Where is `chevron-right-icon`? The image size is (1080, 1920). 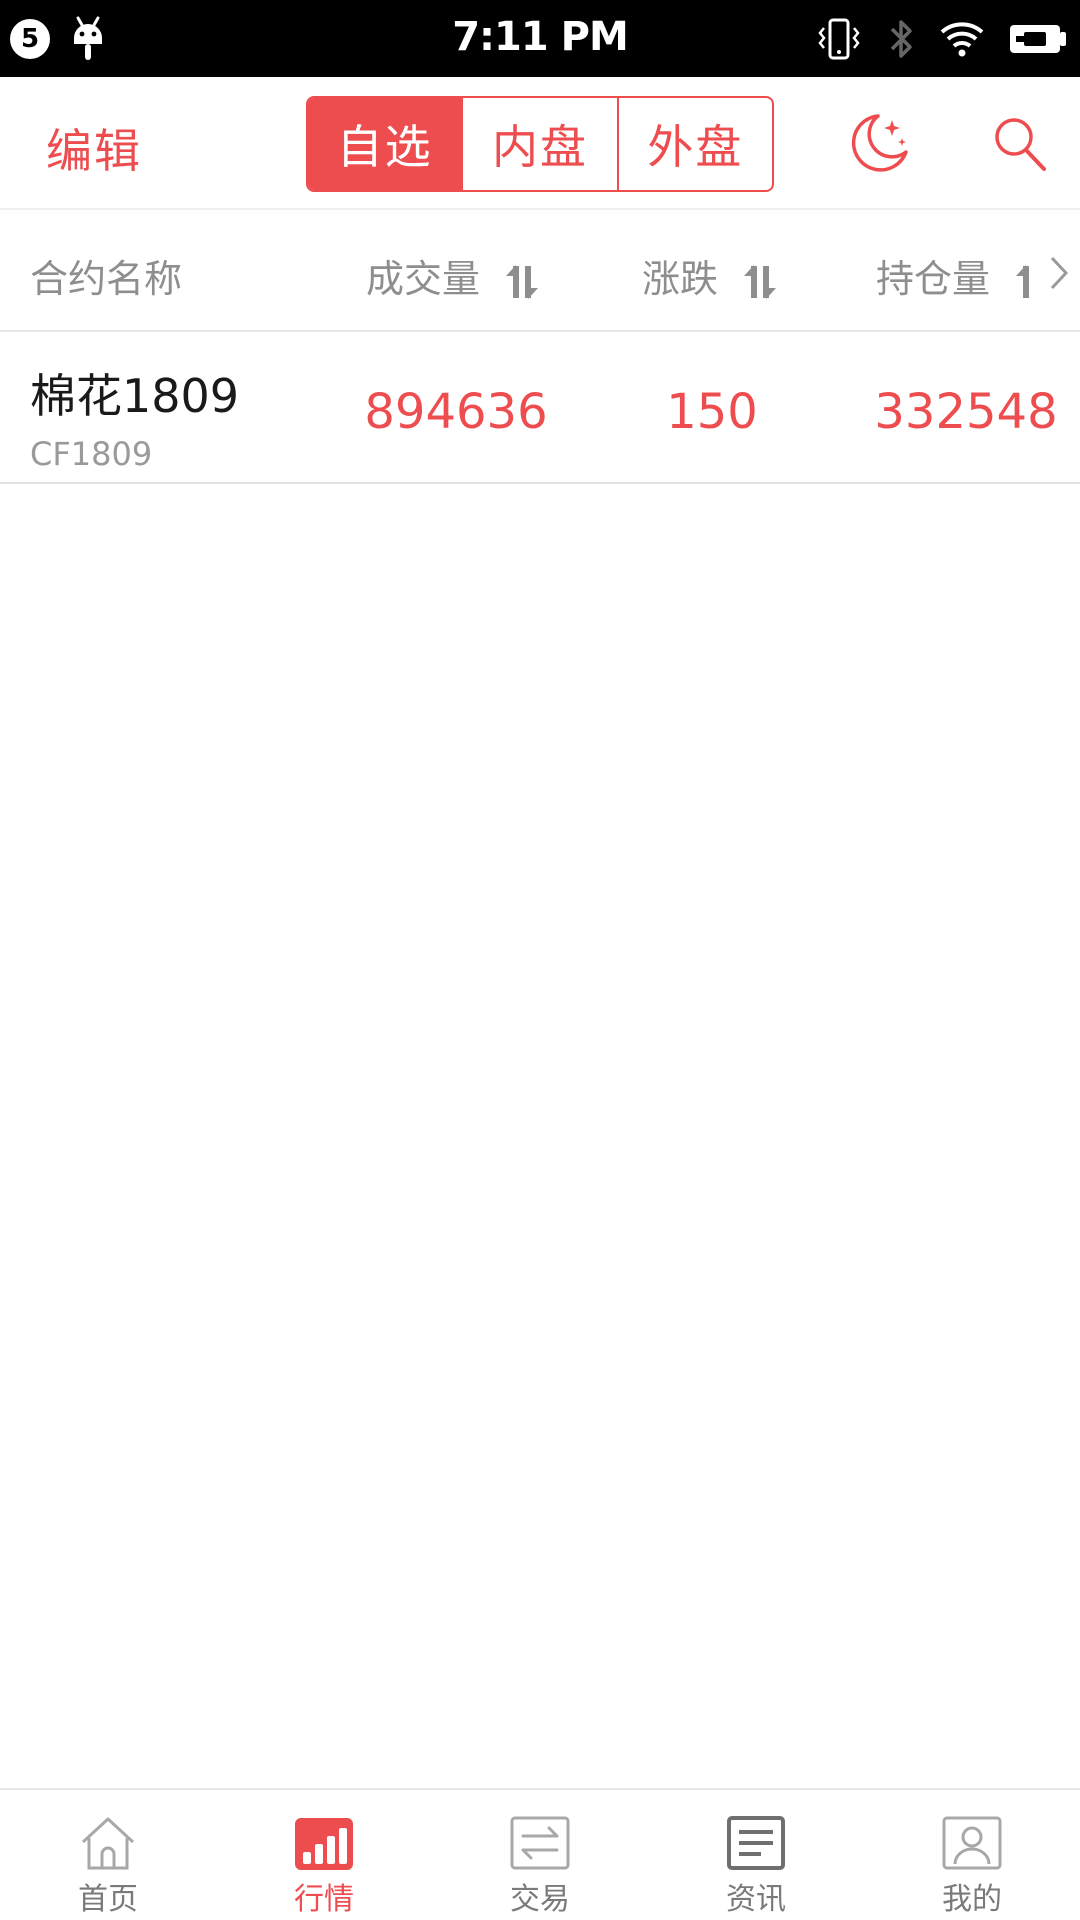 chevron-right-icon is located at coordinates (1059, 273).